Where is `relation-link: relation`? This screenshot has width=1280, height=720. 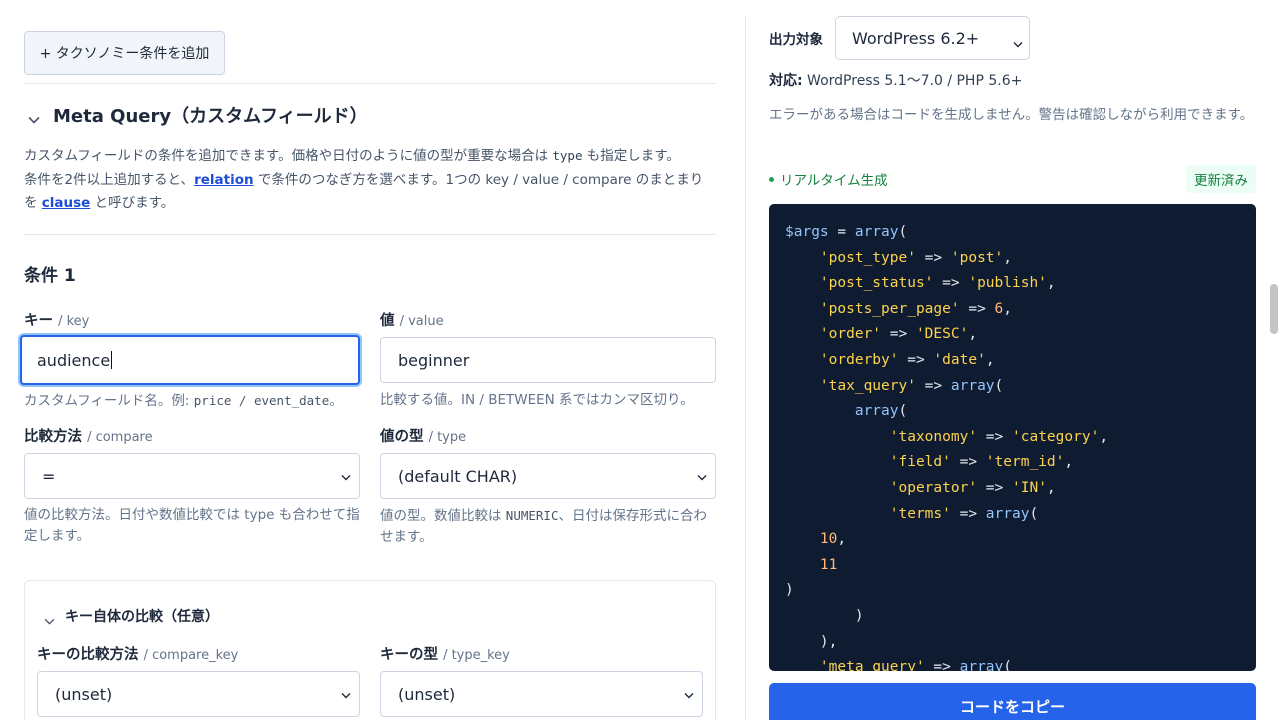 relation-link: relation is located at coordinates (224, 180).